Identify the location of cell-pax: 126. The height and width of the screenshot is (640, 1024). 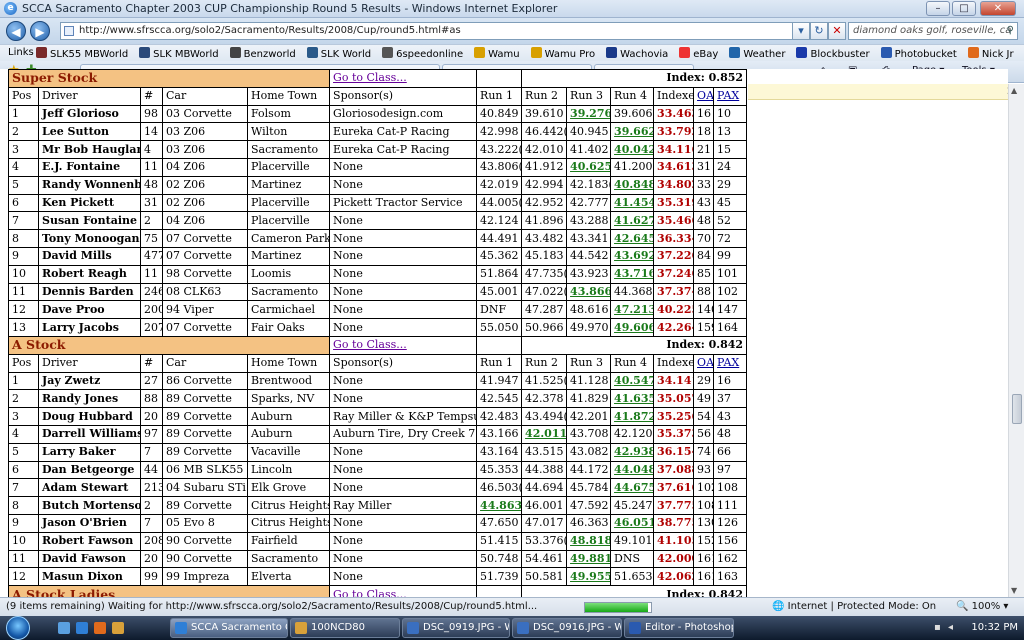
(730, 523).